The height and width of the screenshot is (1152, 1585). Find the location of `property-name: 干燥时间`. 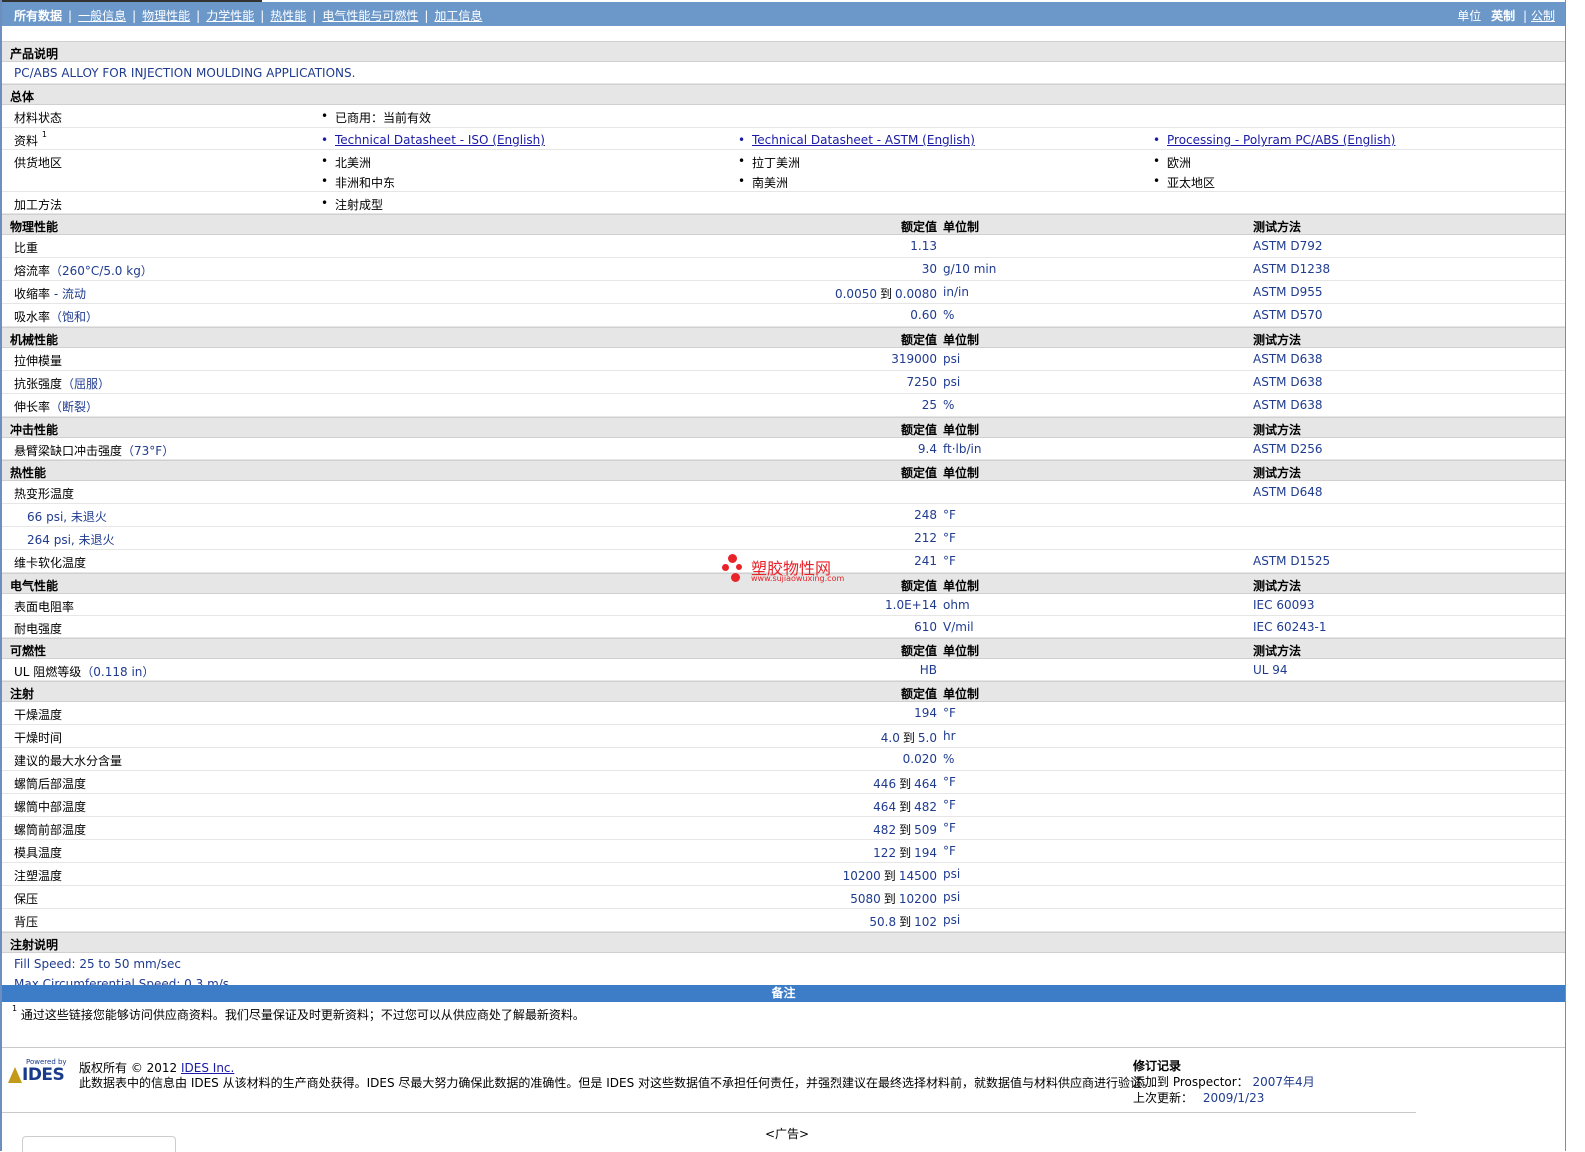

property-name: 干燥时间 is located at coordinates (38, 737).